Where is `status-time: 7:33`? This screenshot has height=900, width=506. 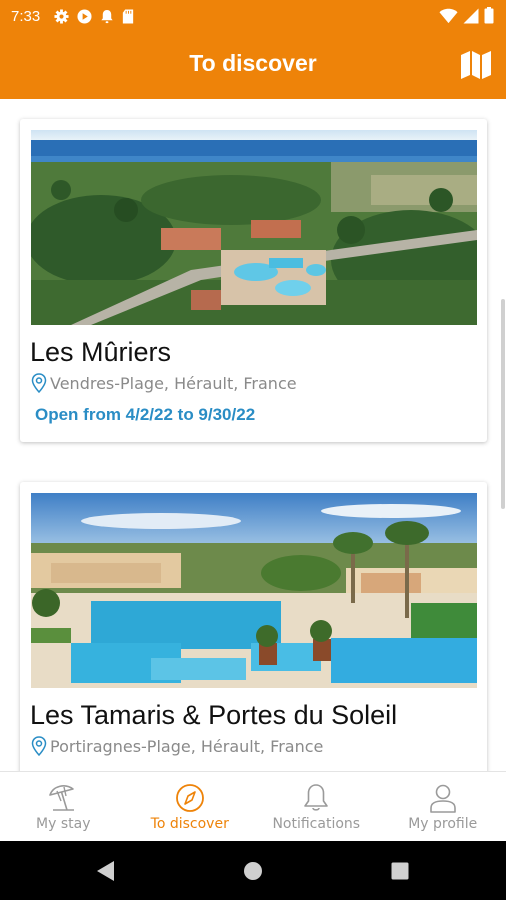
status-time: 7:33 is located at coordinates (26, 16).